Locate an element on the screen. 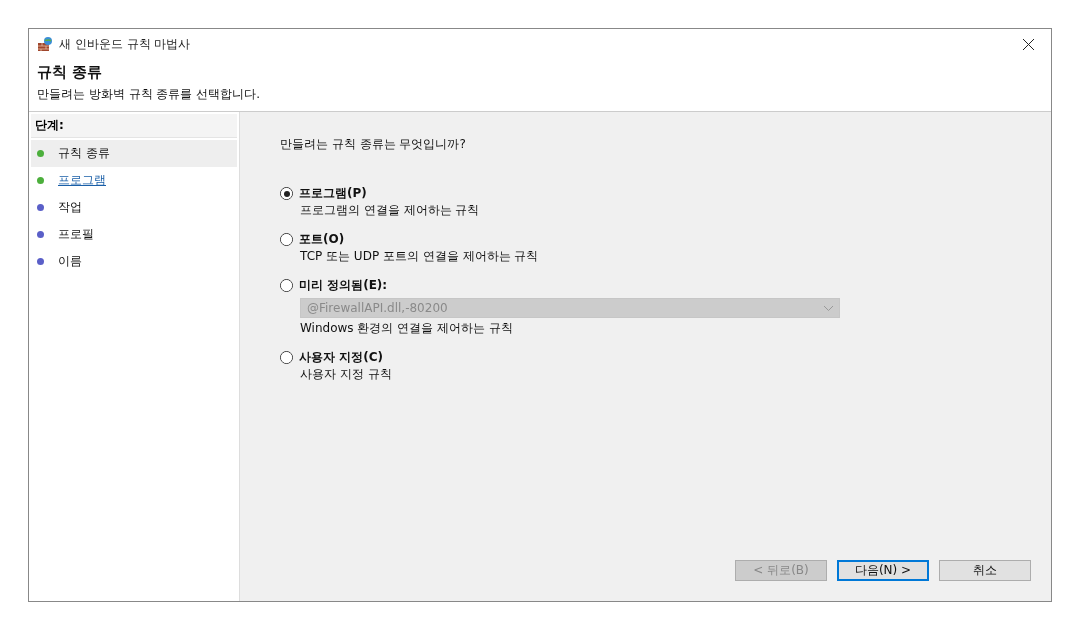 The height and width of the screenshot is (630, 1080). option-label: 프로그램(P) is located at coordinates (333, 193).